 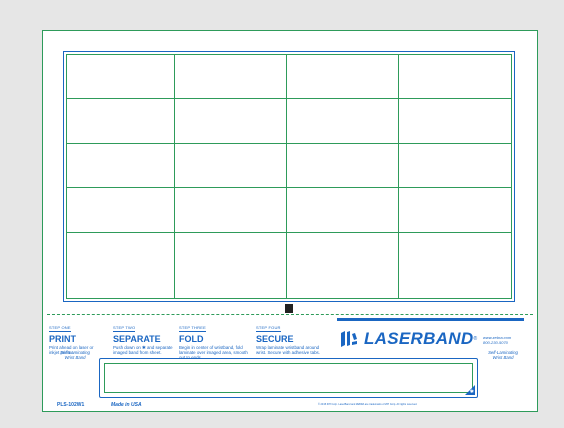 What do you see at coordinates (268, 328) in the screenshot?
I see `step-number: STEP FOUR` at bounding box center [268, 328].